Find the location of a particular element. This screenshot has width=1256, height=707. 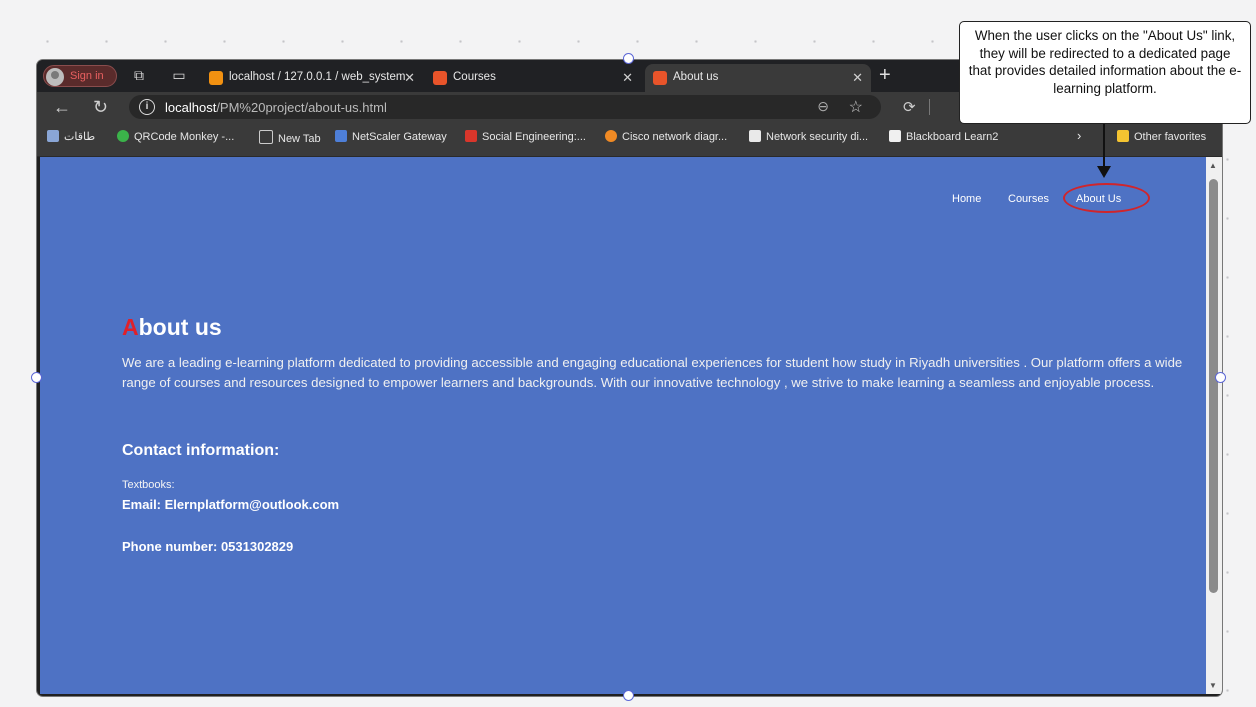

extensions-icon: ⟳ is located at coordinates (909, 107).